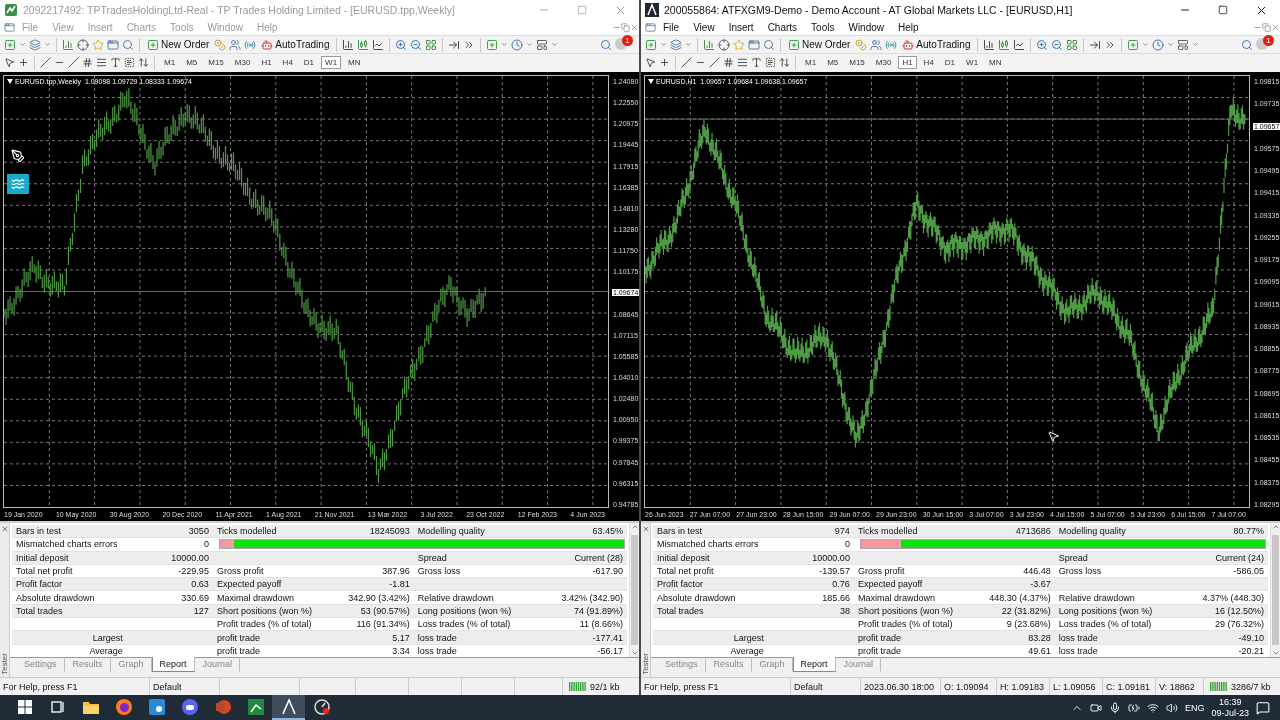  Describe the element at coordinates (401, 44) in the screenshot. I see `zoom-in-icon` at that location.